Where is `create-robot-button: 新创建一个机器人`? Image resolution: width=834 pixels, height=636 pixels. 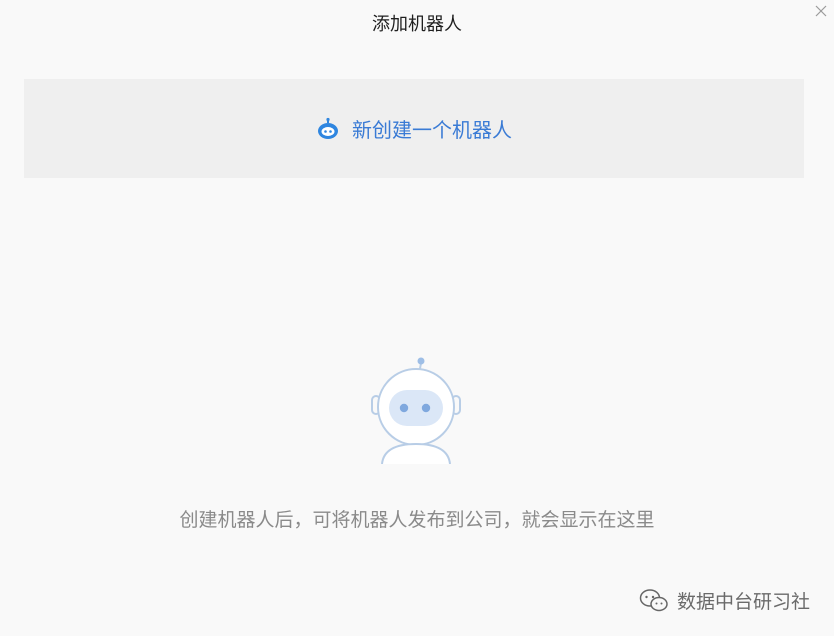 create-robot-button: 新创建一个机器人 is located at coordinates (414, 128).